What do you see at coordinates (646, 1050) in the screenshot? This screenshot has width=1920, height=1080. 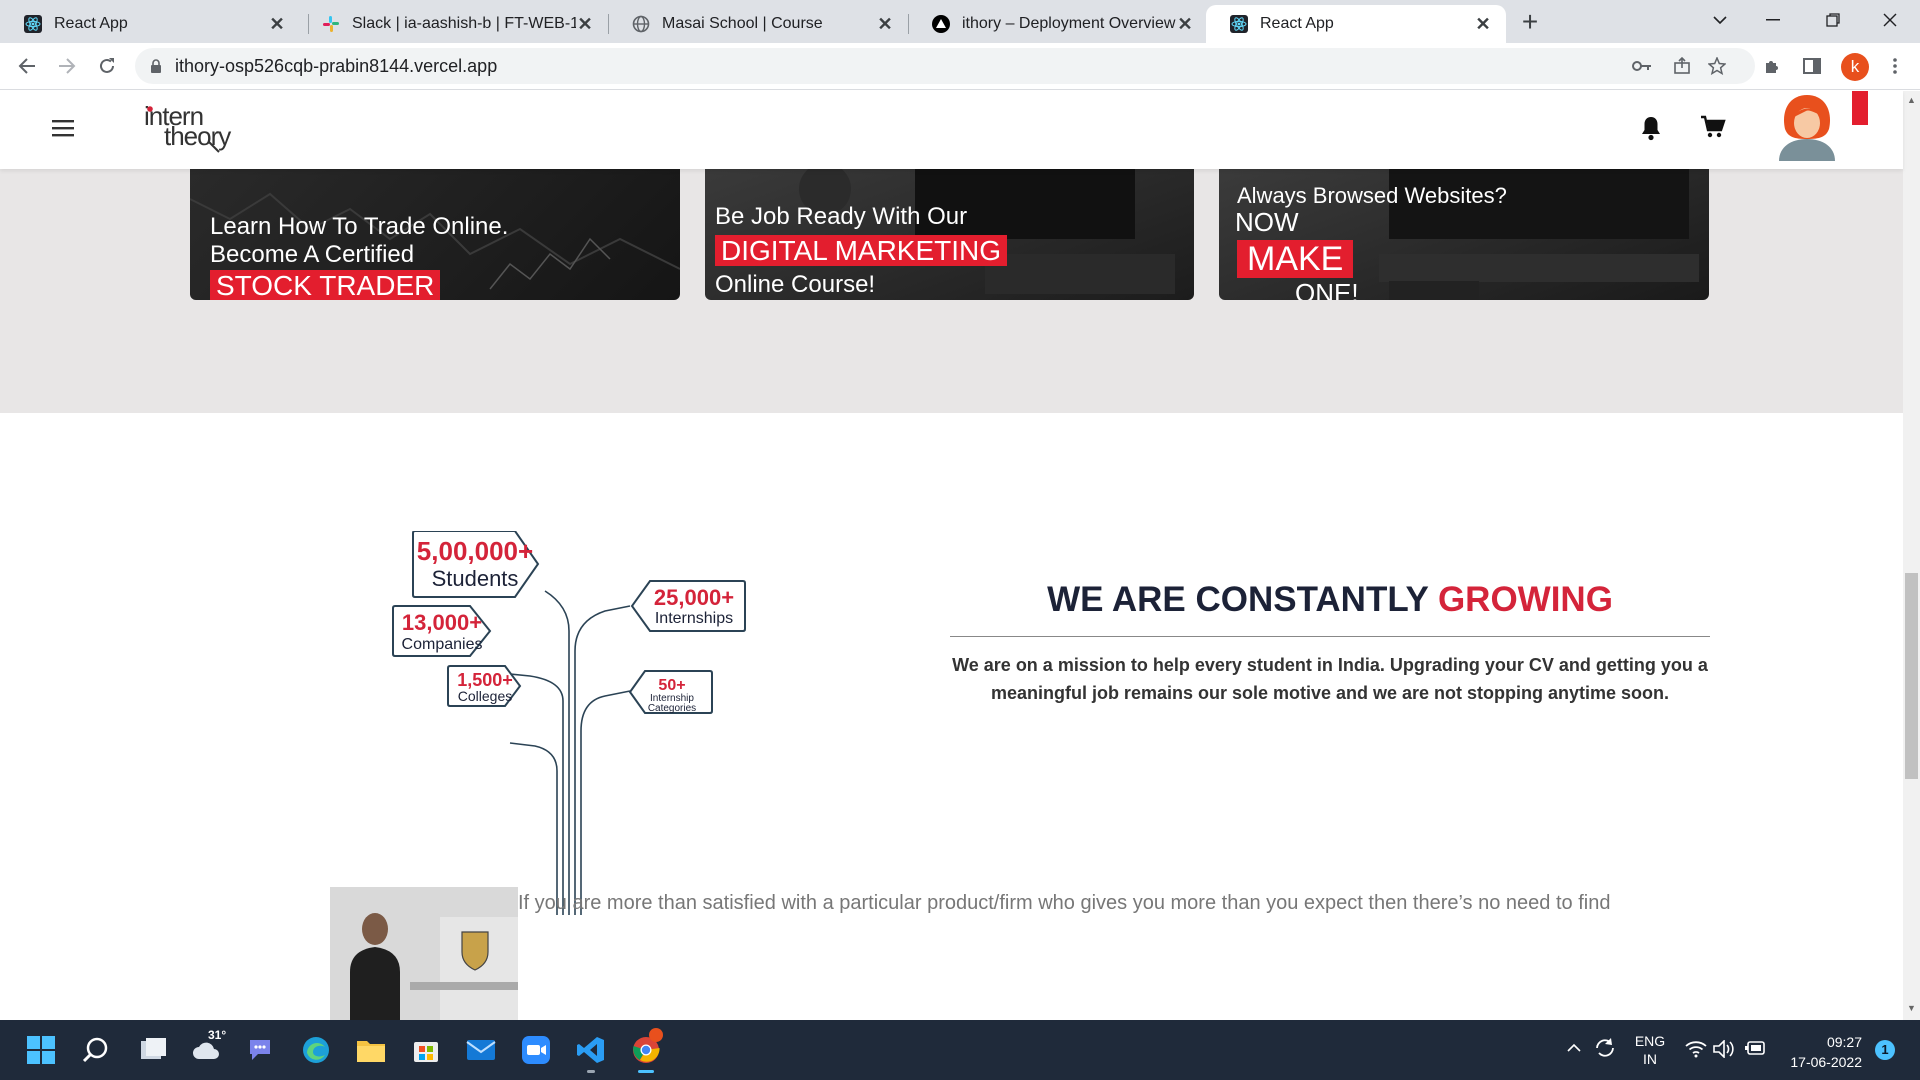 I see `chrome-icon` at bounding box center [646, 1050].